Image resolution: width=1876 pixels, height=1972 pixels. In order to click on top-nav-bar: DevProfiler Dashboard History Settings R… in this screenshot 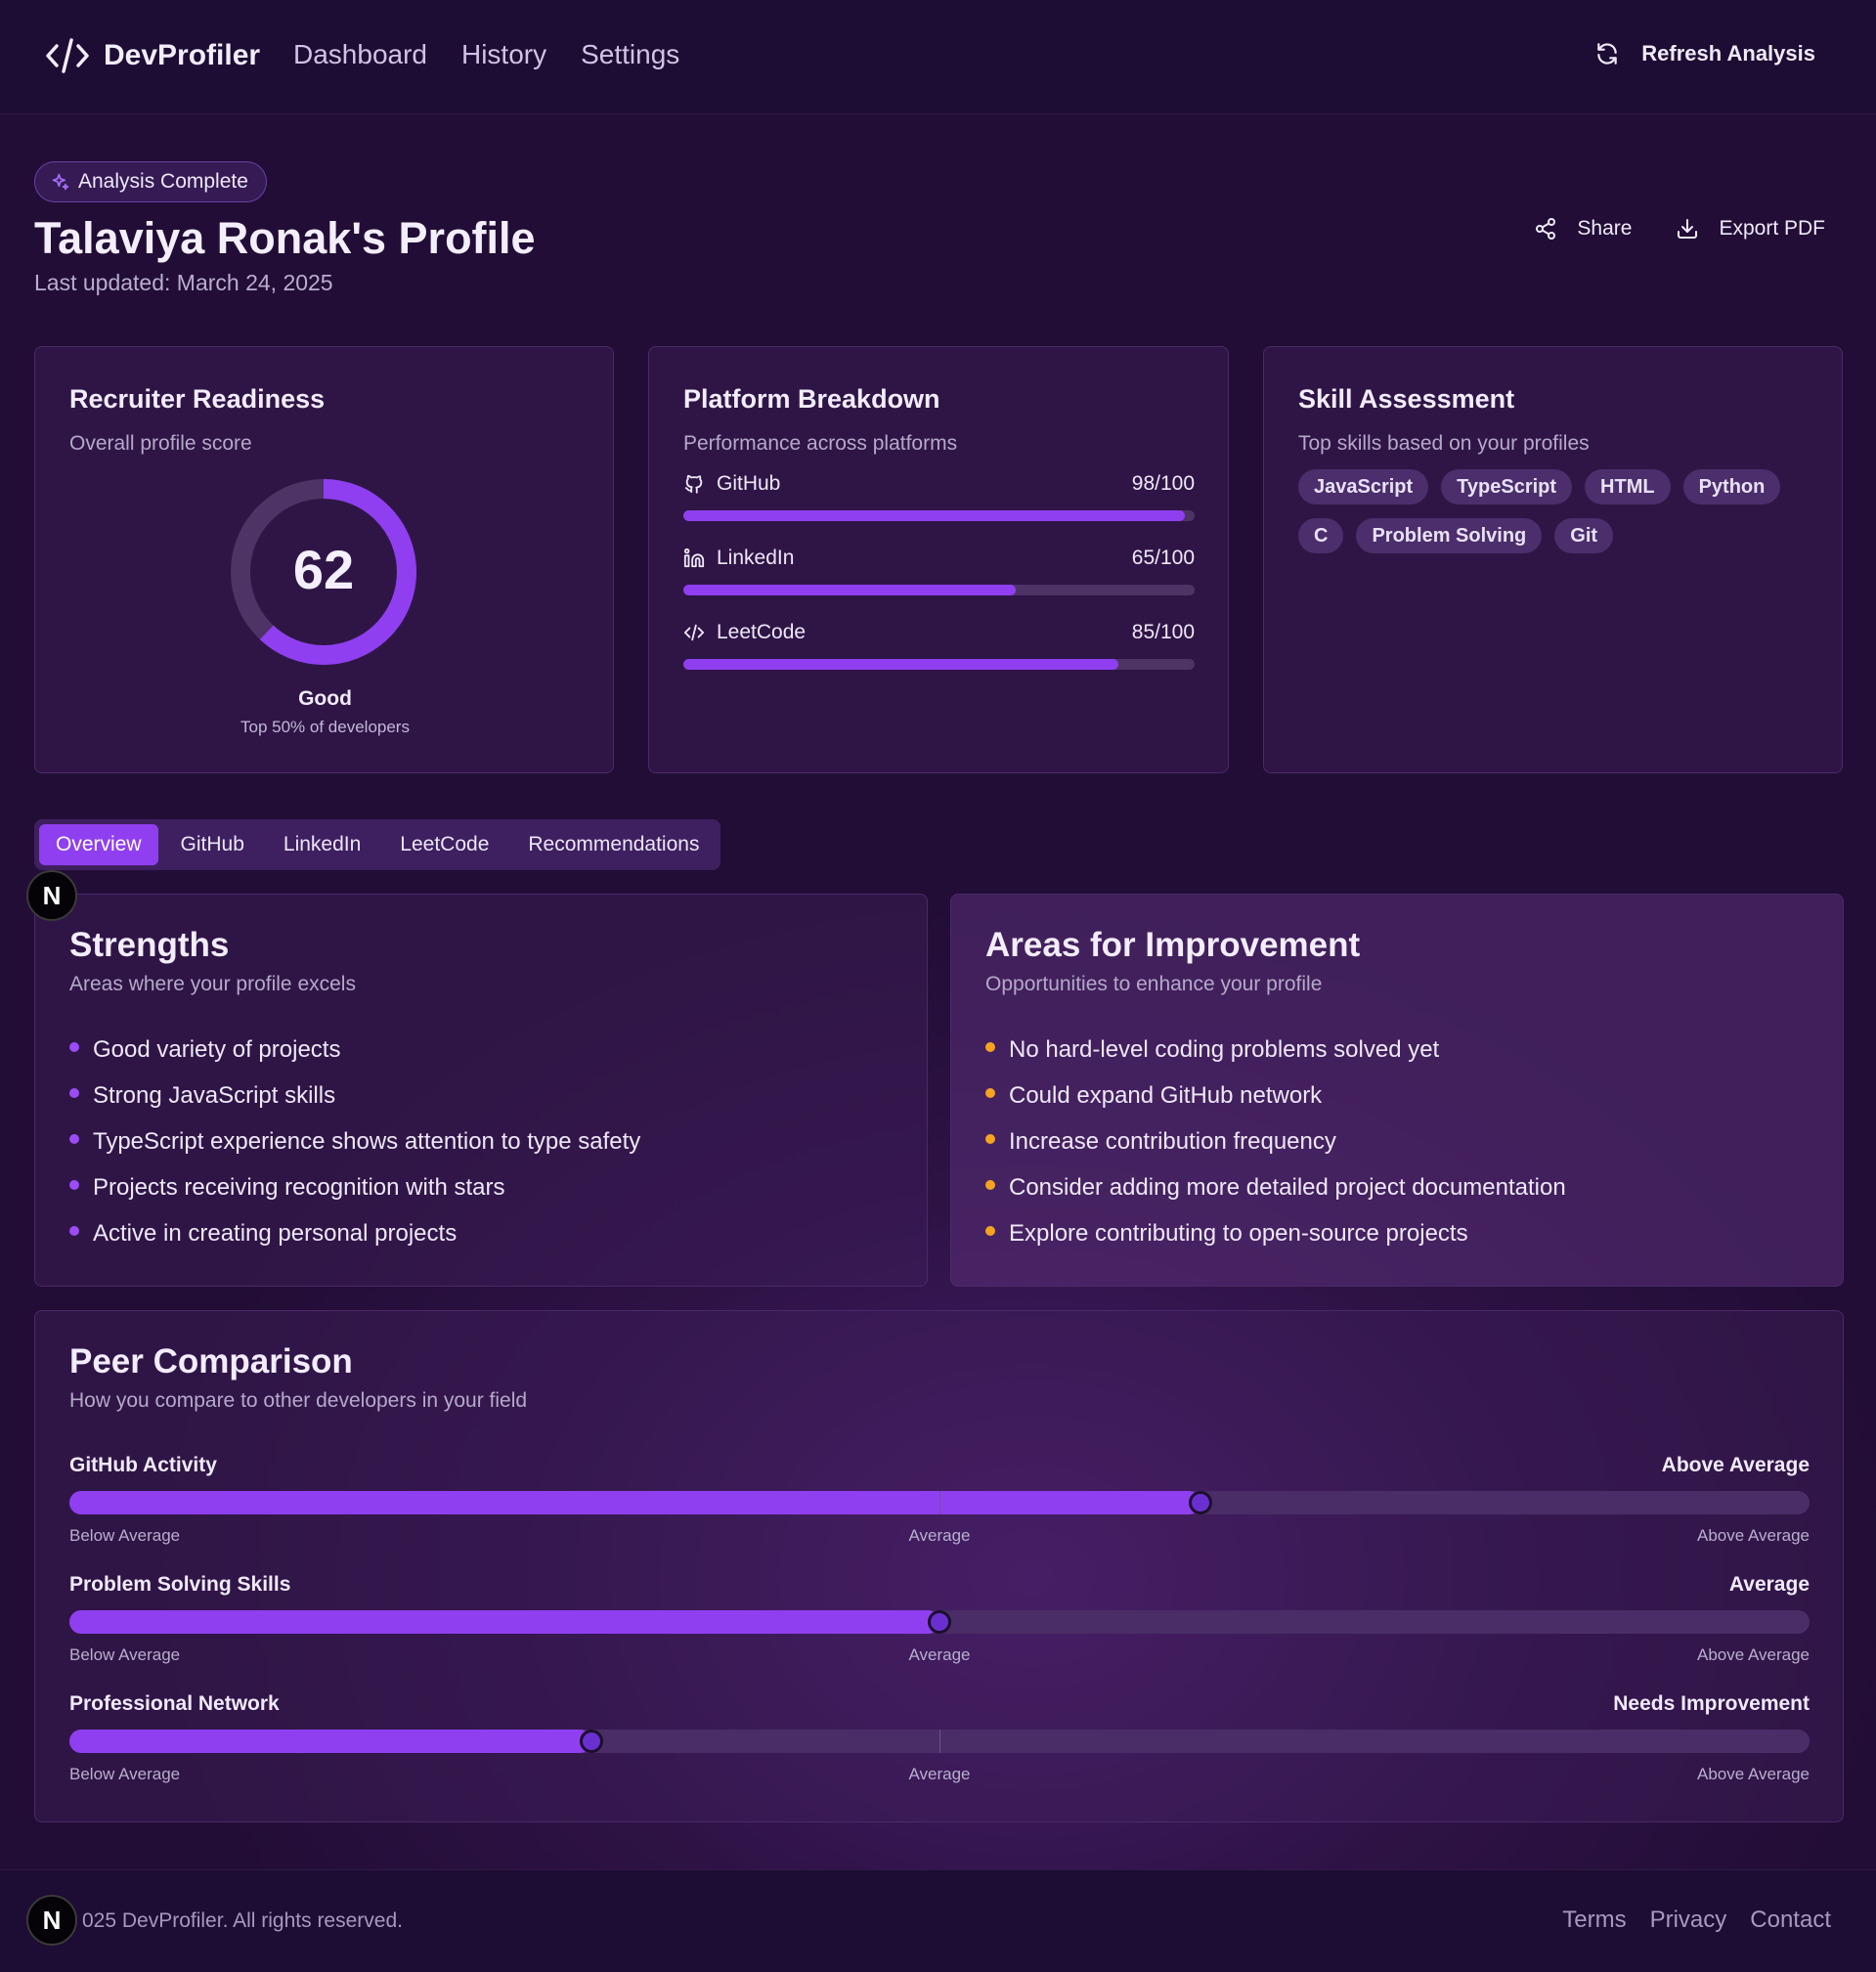, I will do `click(938, 57)`.